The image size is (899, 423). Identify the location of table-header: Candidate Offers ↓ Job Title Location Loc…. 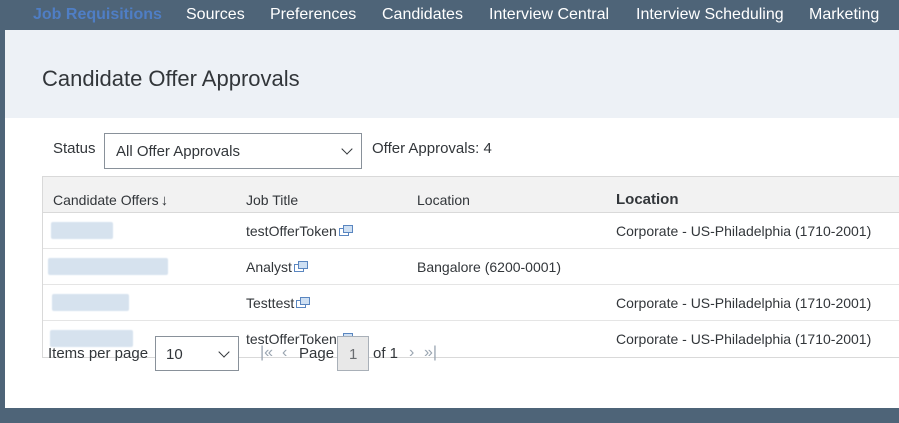
(471, 195).